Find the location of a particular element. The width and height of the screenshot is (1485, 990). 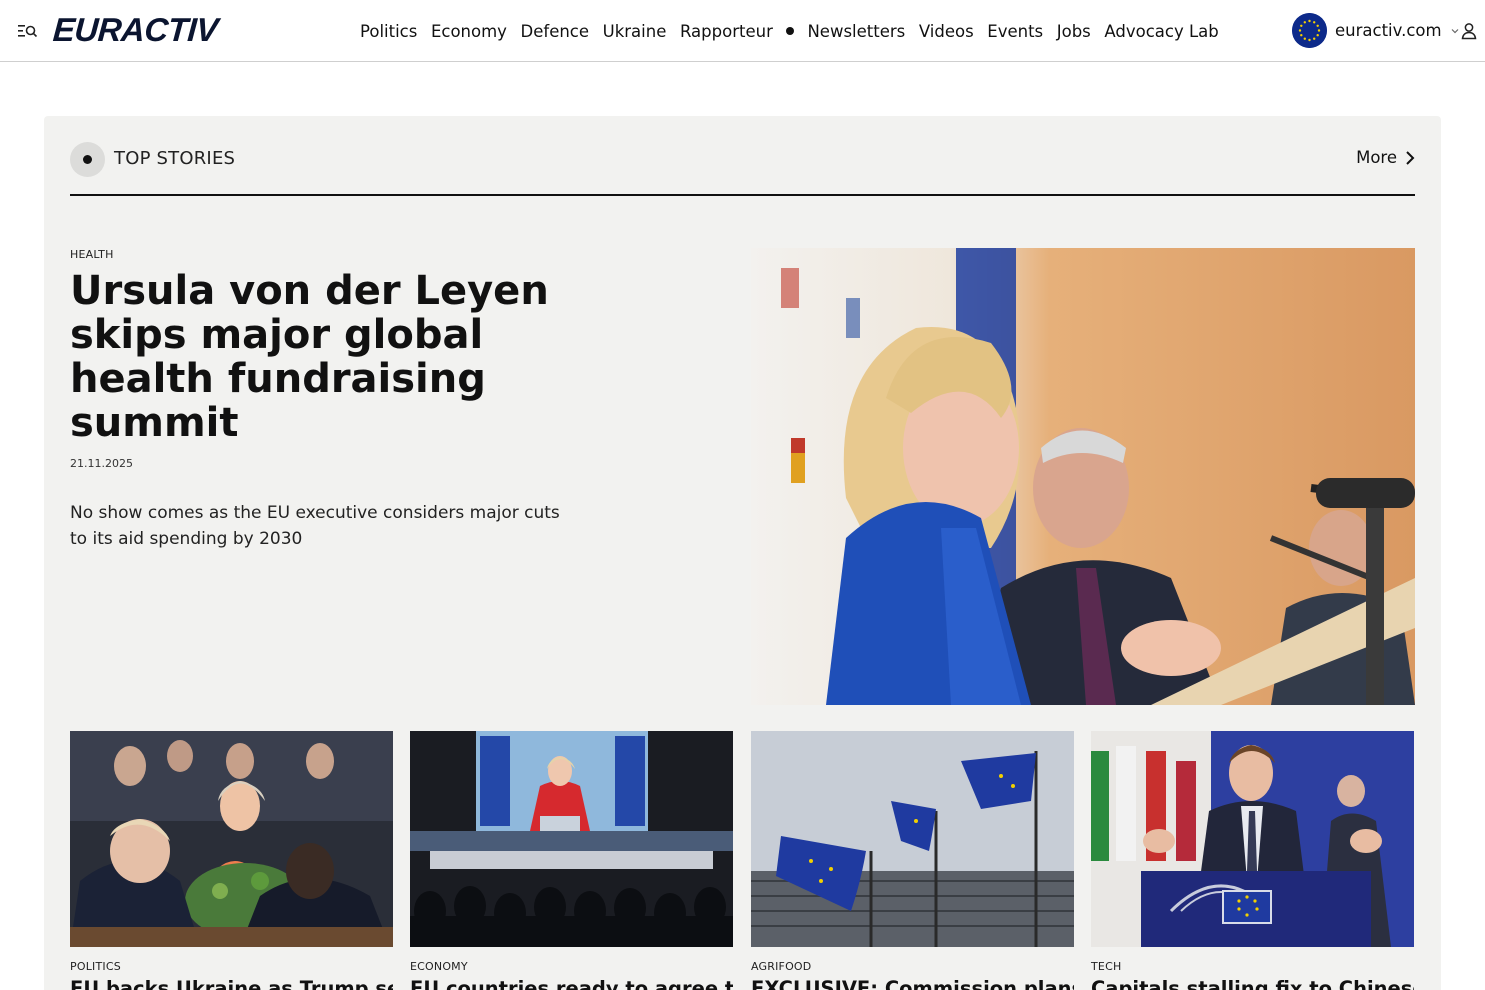

story-headline: Capitals stalling fix to Chinese is located at coordinates (1252, 983).